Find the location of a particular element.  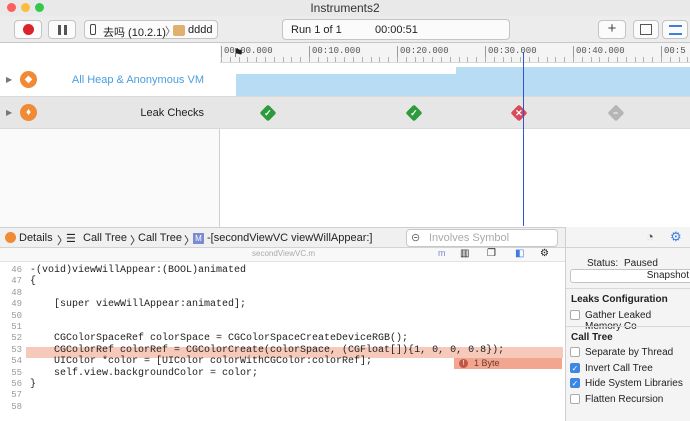

gather-leaked-memory-label: Gather Leaked Memory Co is located at coordinates (618, 321).